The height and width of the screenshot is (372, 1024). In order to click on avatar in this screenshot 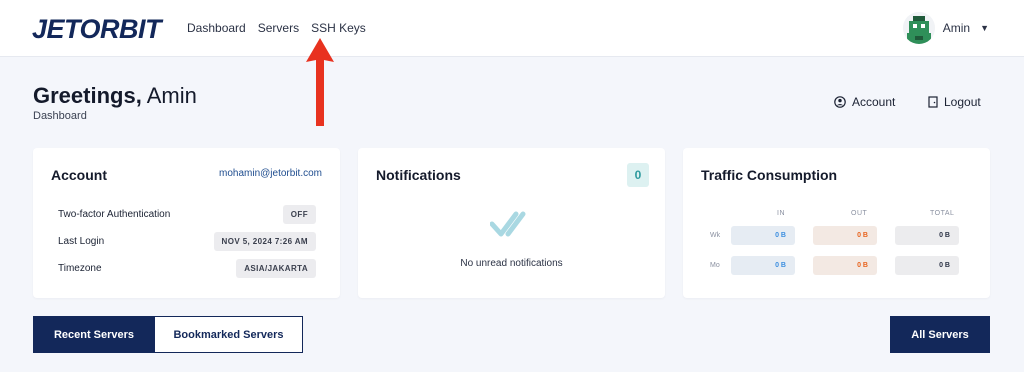, I will do `click(918, 28)`.